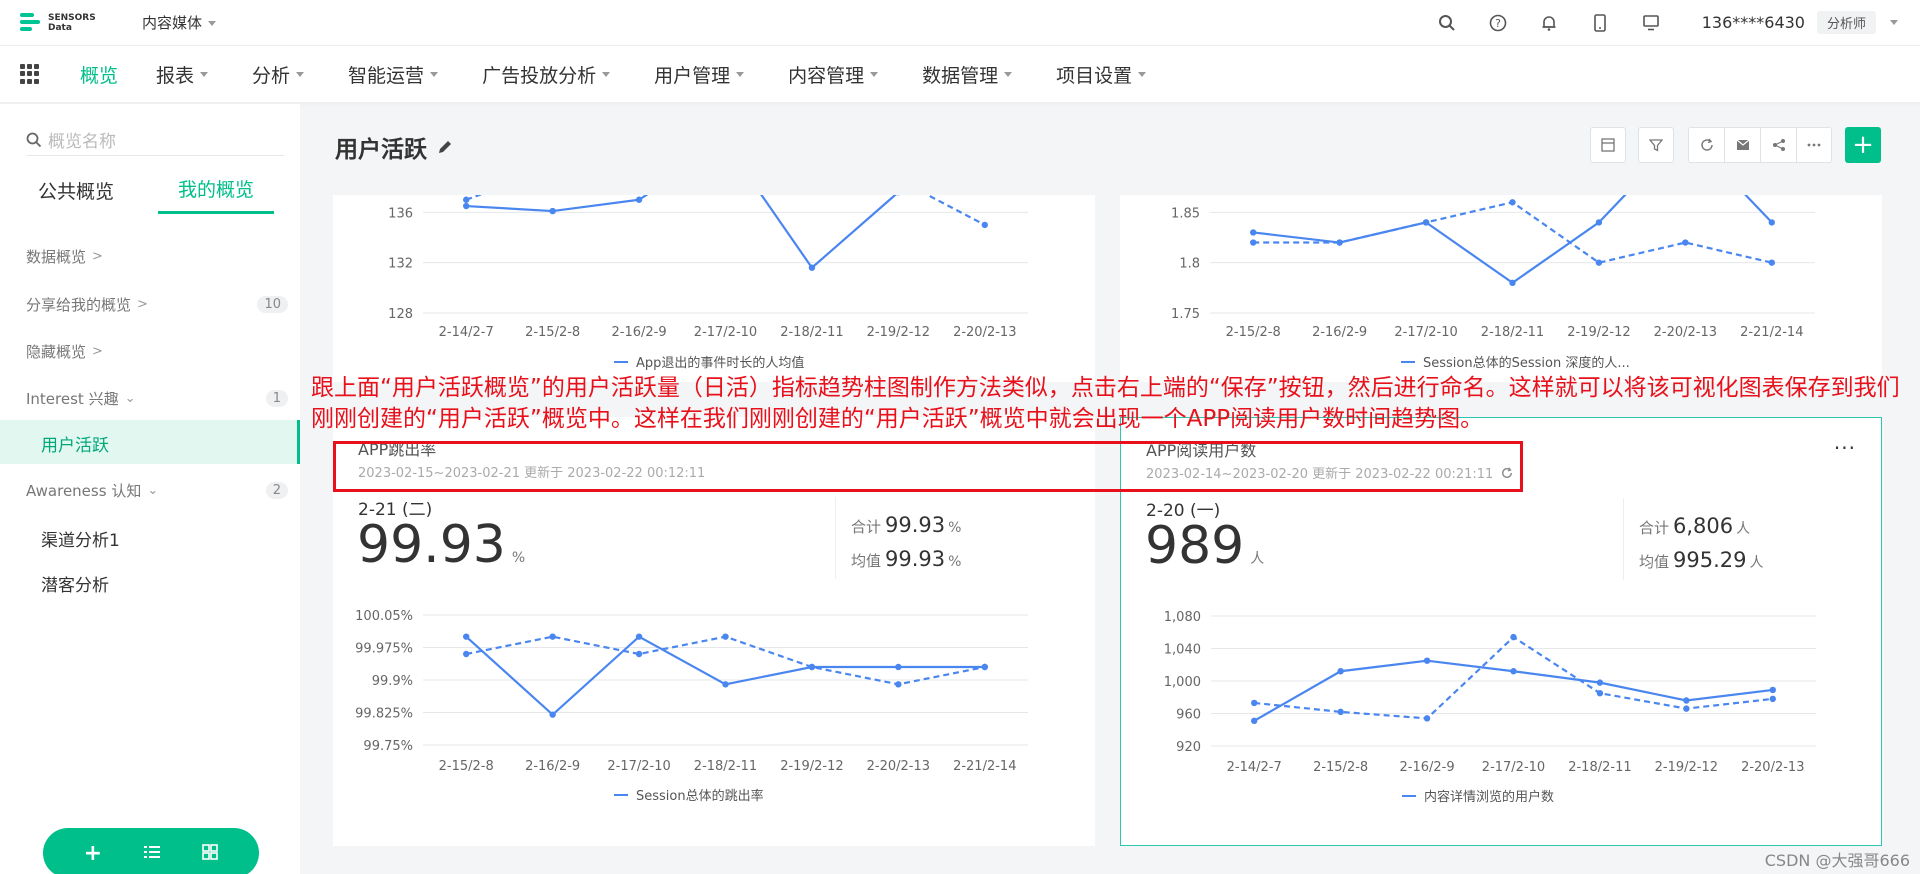 The width and height of the screenshot is (1920, 874). What do you see at coordinates (155, 140) in the screenshot?
I see `overview-search-input: 概览名称` at bounding box center [155, 140].